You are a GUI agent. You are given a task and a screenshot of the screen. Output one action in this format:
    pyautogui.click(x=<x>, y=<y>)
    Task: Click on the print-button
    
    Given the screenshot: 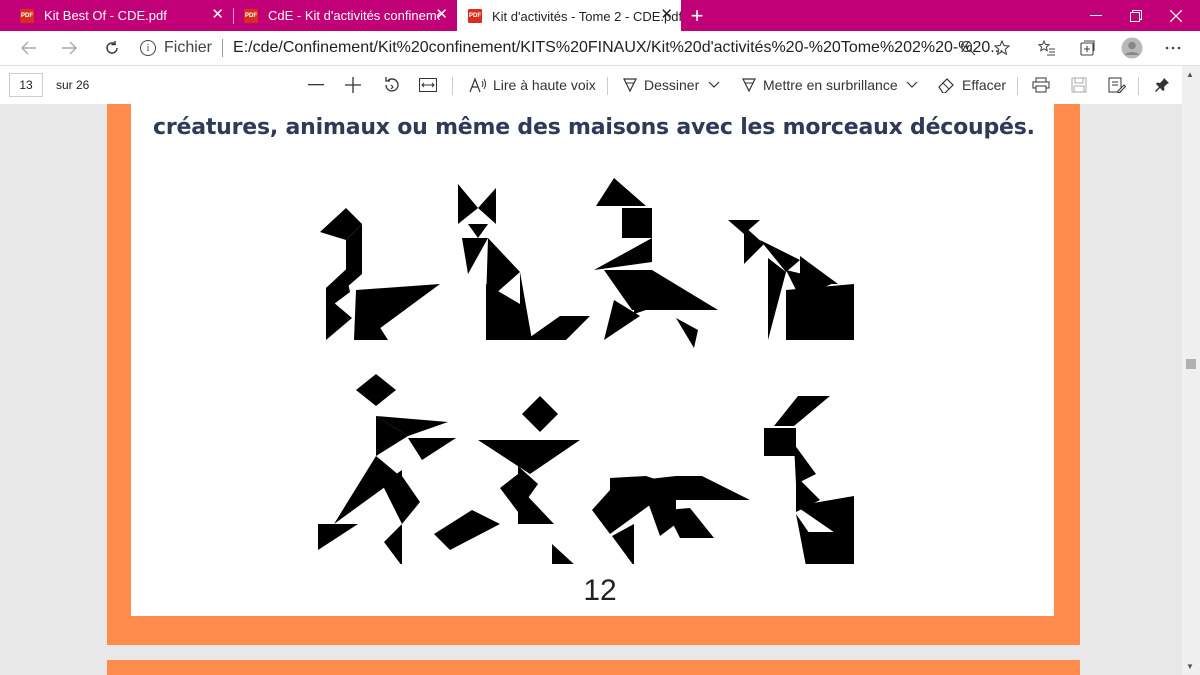 What is the action you would take?
    pyautogui.click(x=1041, y=85)
    